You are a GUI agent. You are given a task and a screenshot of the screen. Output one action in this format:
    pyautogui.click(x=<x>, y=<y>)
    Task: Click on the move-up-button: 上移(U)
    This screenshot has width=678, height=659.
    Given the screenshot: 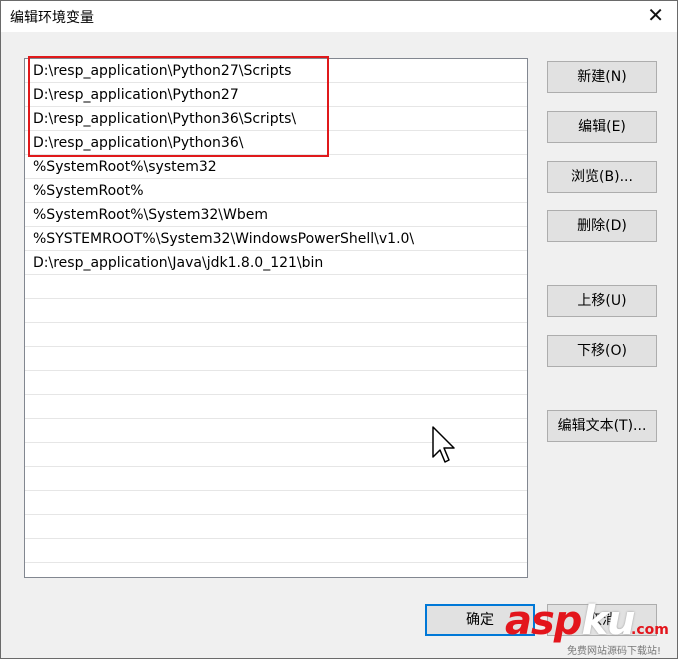 What is the action you would take?
    pyautogui.click(x=602, y=301)
    